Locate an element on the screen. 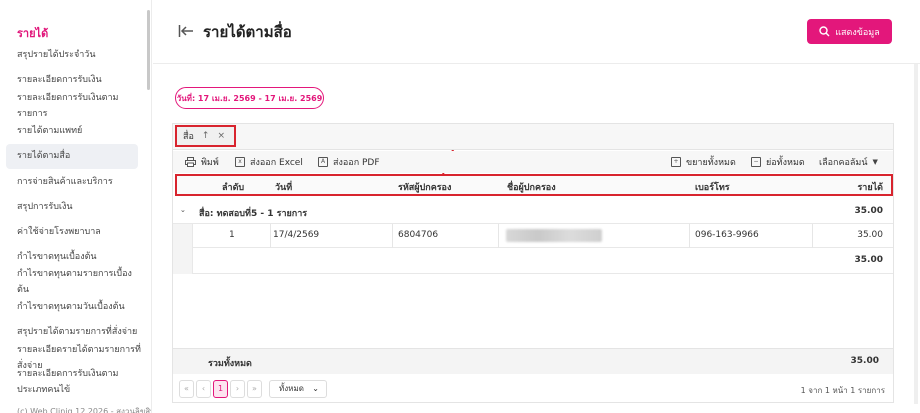 This screenshot has width=920, height=413. col-header-income: รายได้ is located at coordinates (870, 187).